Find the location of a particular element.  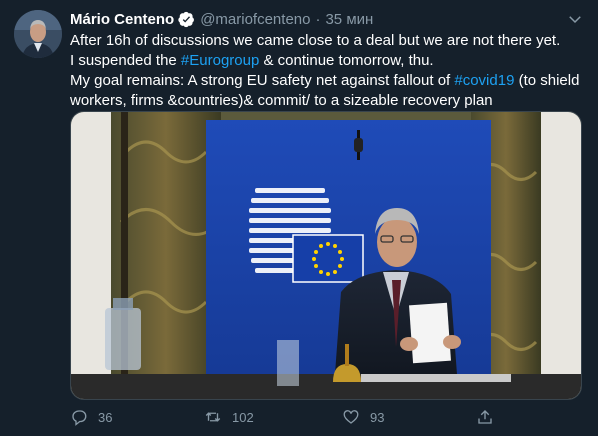

tweet-timestamp: 35 мин is located at coordinates (349, 19).